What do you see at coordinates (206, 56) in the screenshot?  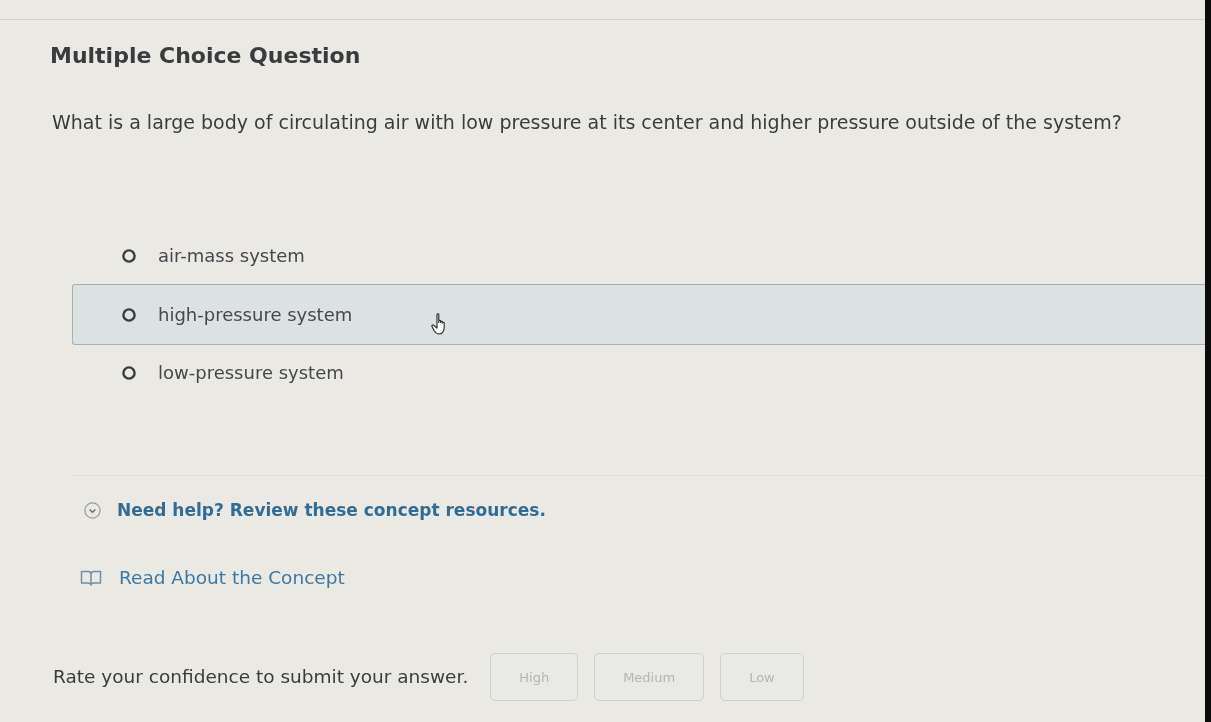 I see `question-heading: Multiple Choice Question` at bounding box center [206, 56].